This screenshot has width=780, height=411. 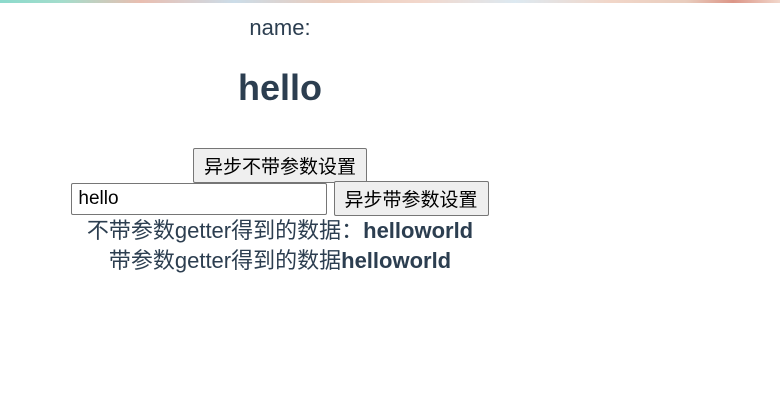 I want to click on row-async-with-param: 异步带参数设置, so click(x=280, y=198).